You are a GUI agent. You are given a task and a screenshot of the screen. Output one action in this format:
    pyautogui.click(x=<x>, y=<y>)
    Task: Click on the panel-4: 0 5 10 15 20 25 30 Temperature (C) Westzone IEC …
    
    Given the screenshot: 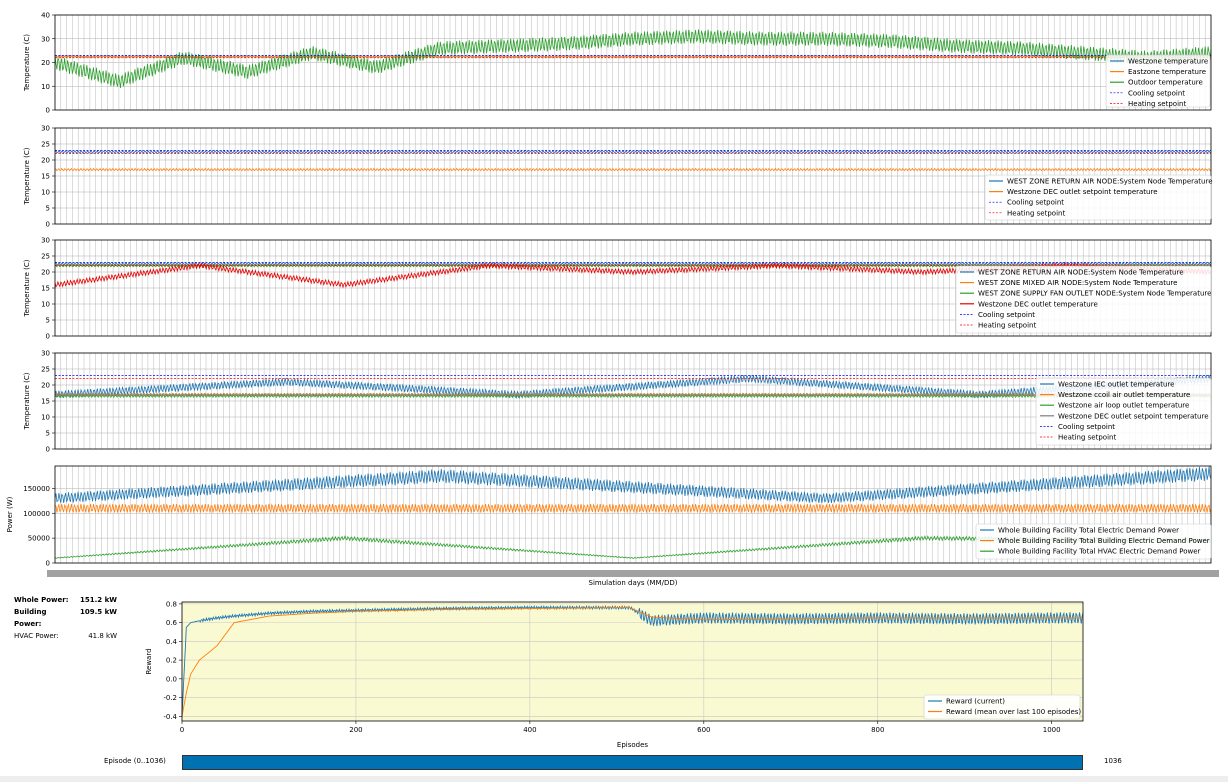 What is the action you would take?
    pyautogui.click(x=617, y=402)
    